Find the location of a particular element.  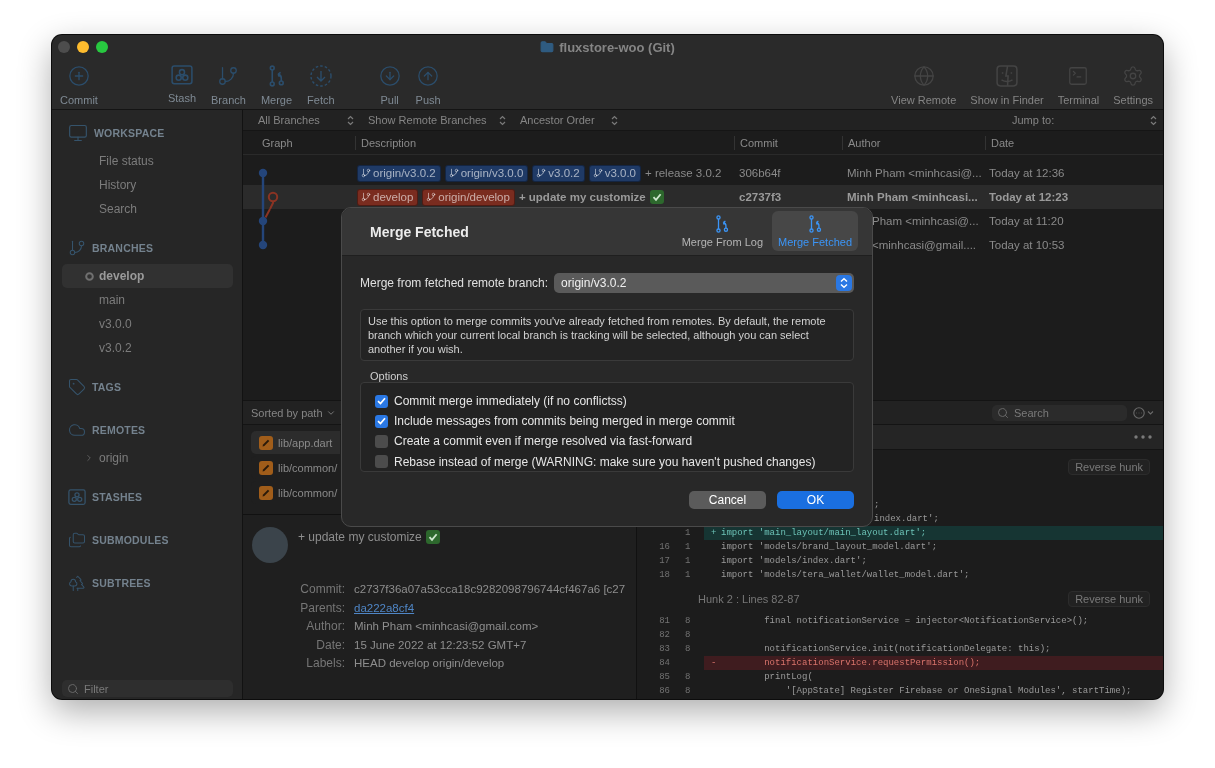

jump-to-popup: Jump to: is located at coordinates (1084, 120).